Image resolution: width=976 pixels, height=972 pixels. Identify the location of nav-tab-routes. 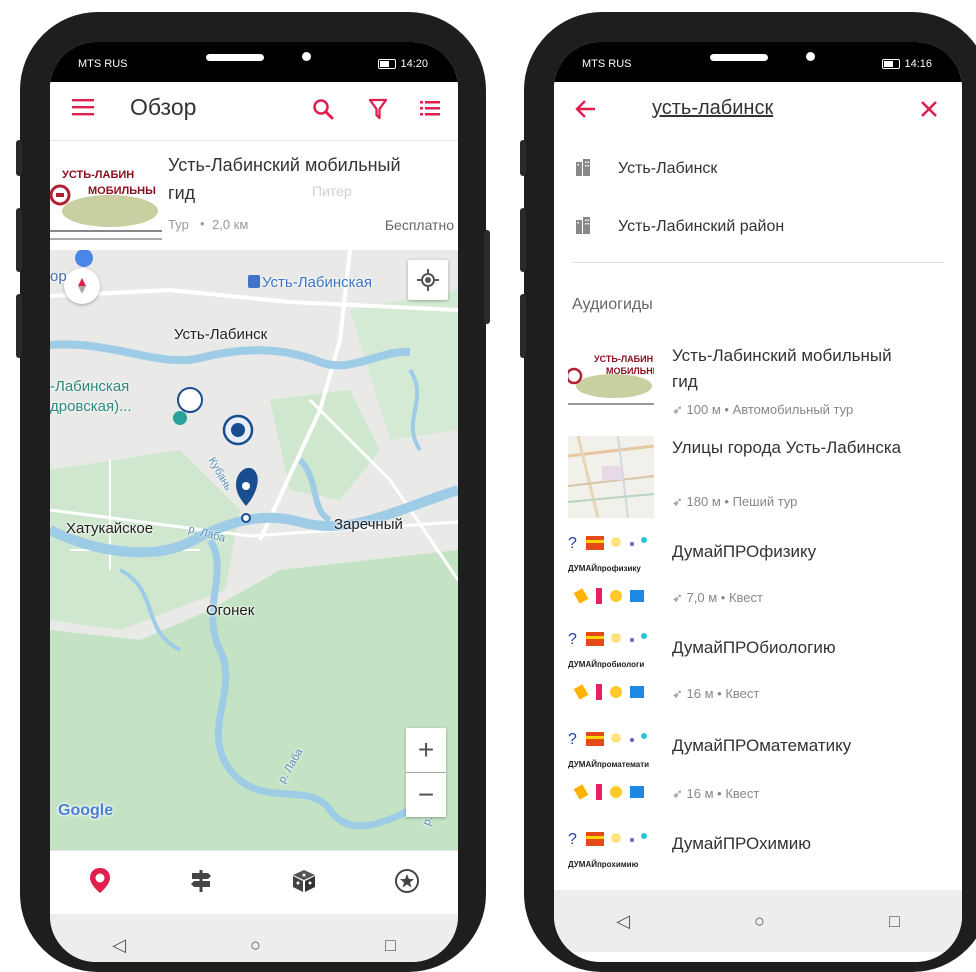
(201, 883).